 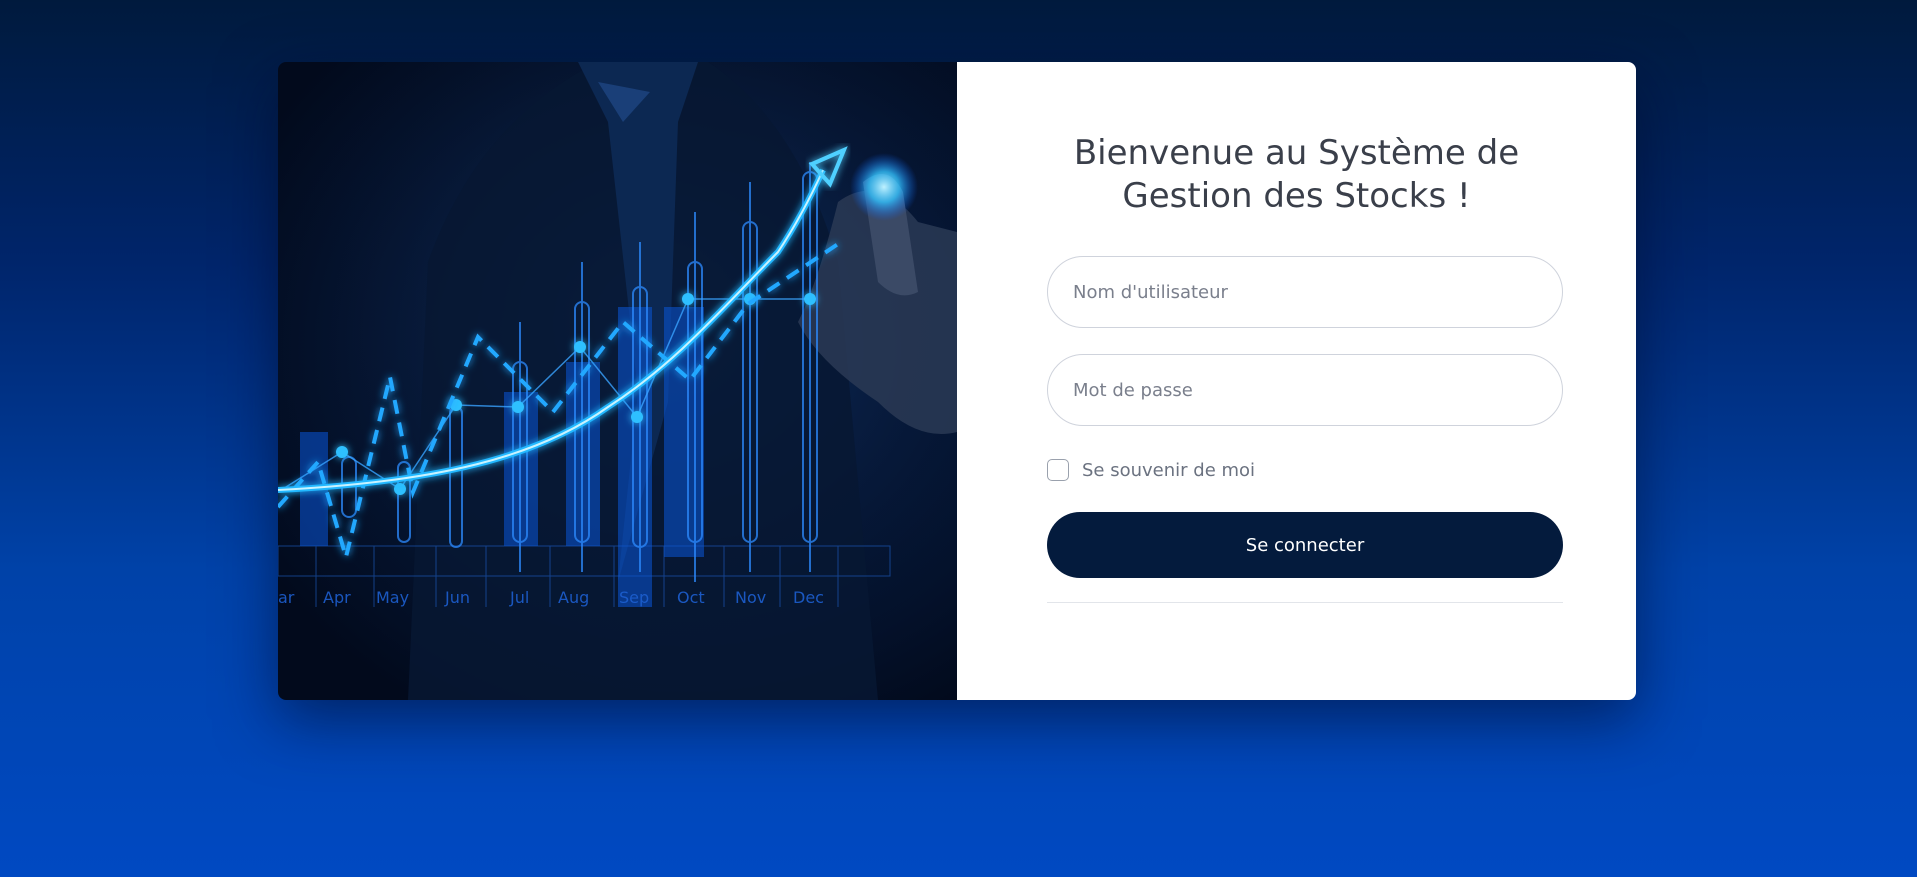 I want to click on remember-me: Se souvenir de moi, so click(x=1151, y=470).